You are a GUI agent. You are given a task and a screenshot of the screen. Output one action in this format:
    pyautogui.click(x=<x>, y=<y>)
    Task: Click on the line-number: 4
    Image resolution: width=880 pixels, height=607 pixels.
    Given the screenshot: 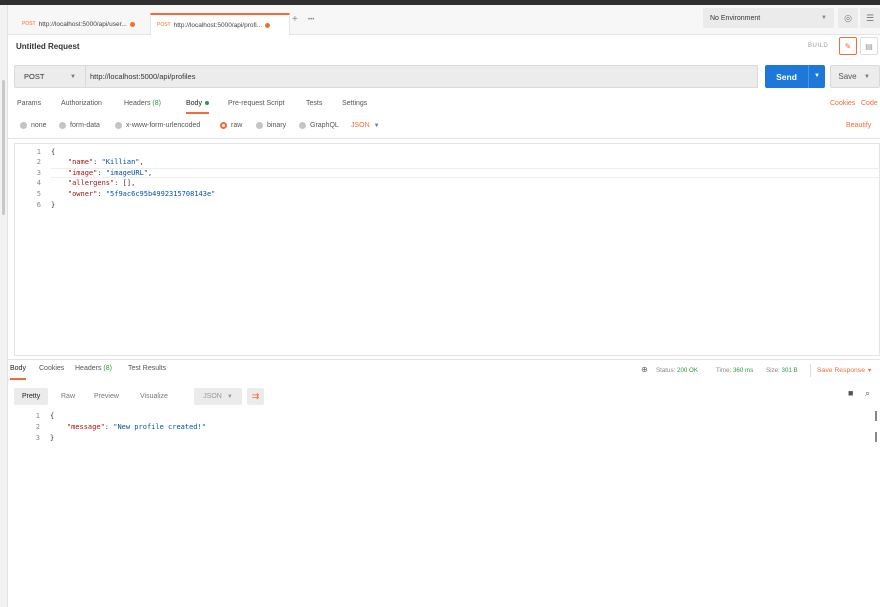 What is the action you would take?
    pyautogui.click(x=38, y=183)
    